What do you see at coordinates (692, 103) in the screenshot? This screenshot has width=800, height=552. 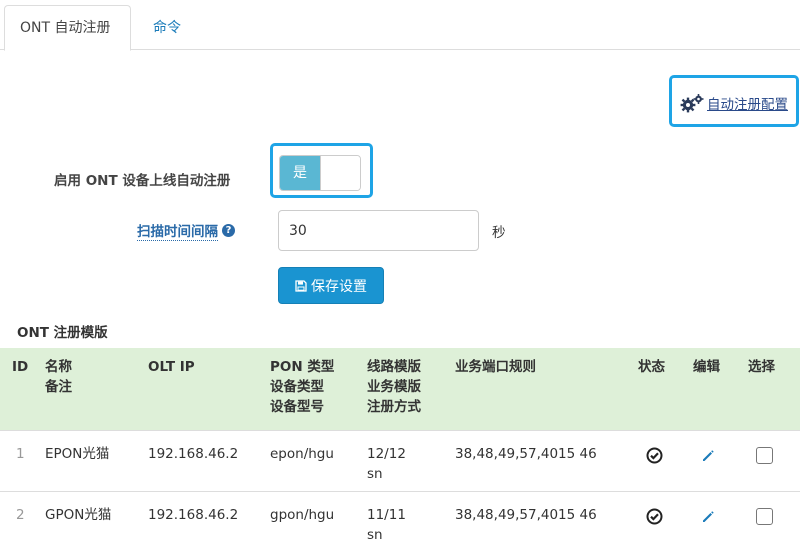 I see `gears-icon` at bounding box center [692, 103].